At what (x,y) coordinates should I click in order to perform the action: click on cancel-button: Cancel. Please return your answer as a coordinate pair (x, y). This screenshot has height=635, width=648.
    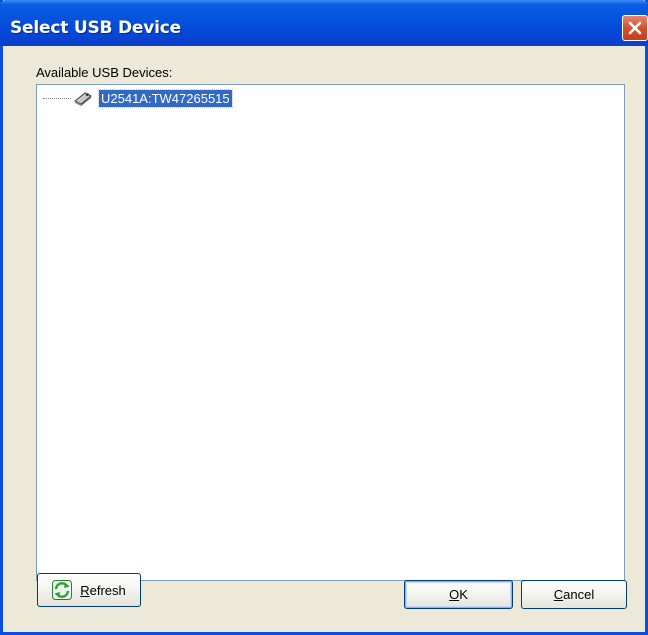
    Looking at the image, I should click on (574, 594).